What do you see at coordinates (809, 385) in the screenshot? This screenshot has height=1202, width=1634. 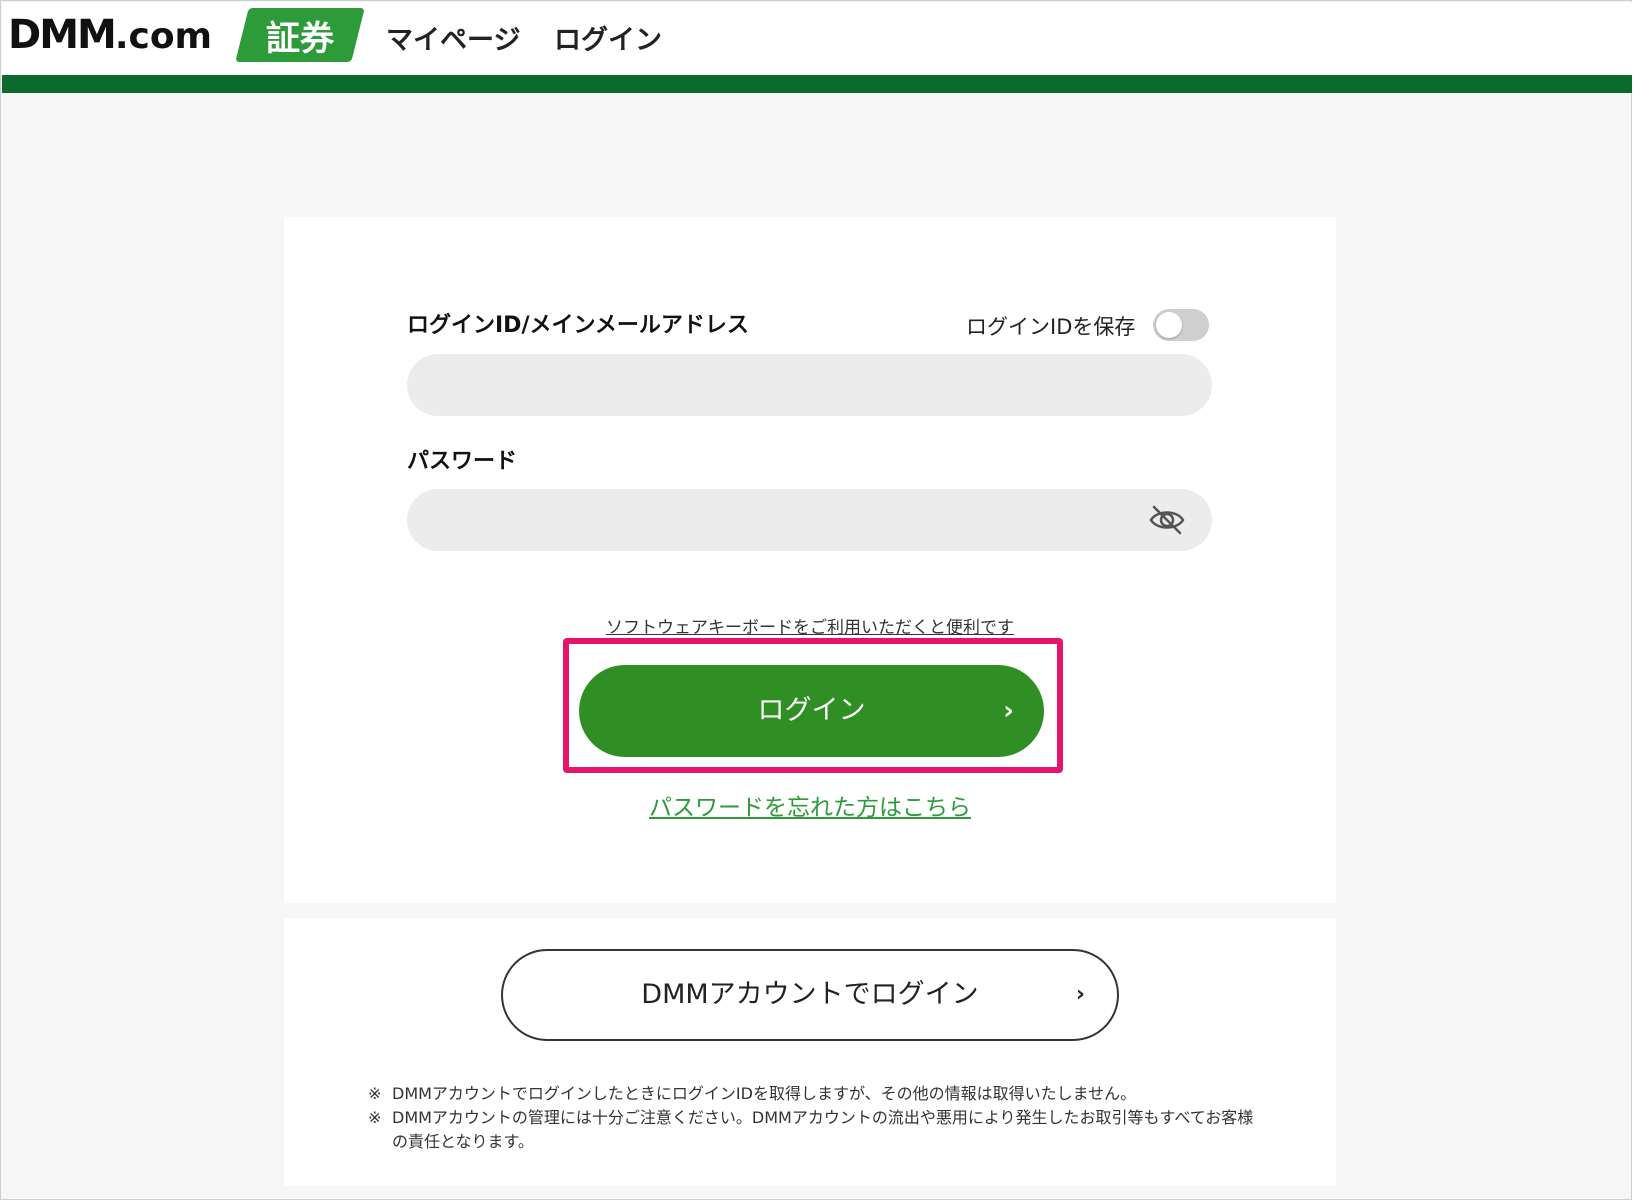 I see `login-id-input` at bounding box center [809, 385].